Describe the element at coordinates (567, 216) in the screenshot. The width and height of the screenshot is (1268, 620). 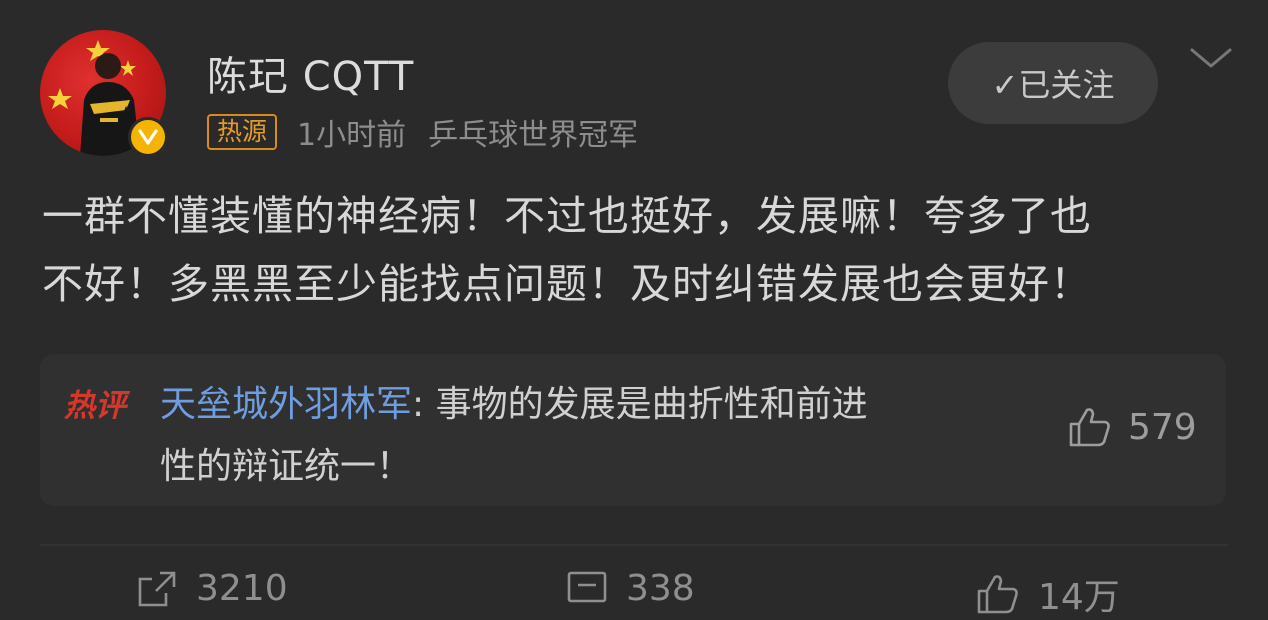
I see `post-text-line: 一群不懂装懂的神经病！不过也挺好，发展嘛！夸多了也` at that location.